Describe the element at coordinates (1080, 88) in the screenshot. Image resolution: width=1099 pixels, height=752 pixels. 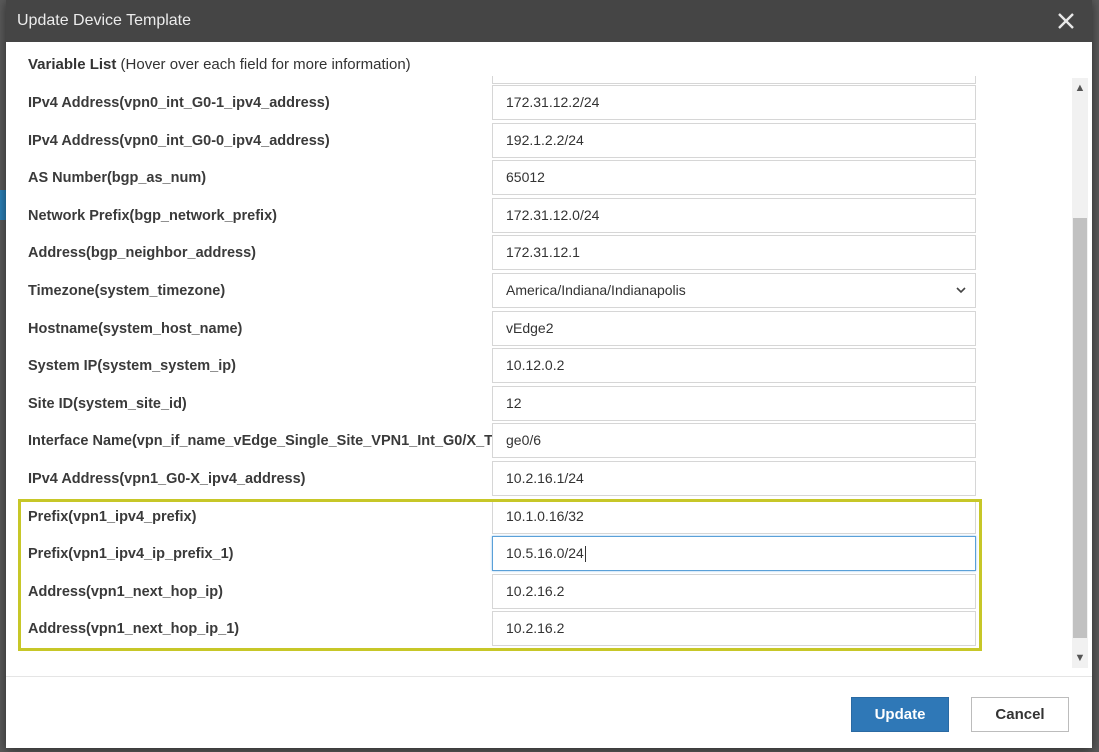
I see `scroll-up-icon: ▲` at that location.